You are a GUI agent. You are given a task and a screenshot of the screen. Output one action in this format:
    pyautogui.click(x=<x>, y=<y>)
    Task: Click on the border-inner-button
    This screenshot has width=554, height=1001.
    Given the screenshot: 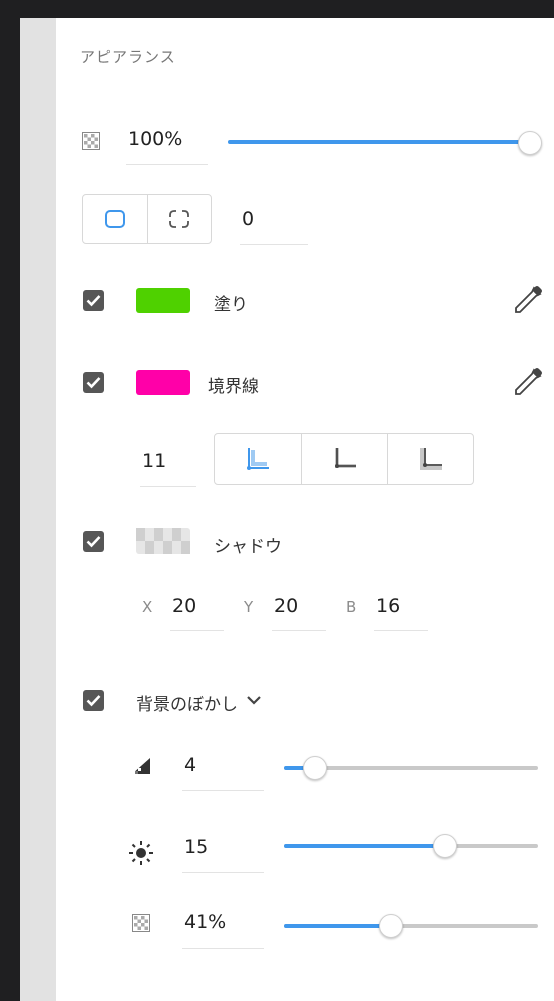 What is the action you would take?
    pyautogui.click(x=258, y=459)
    